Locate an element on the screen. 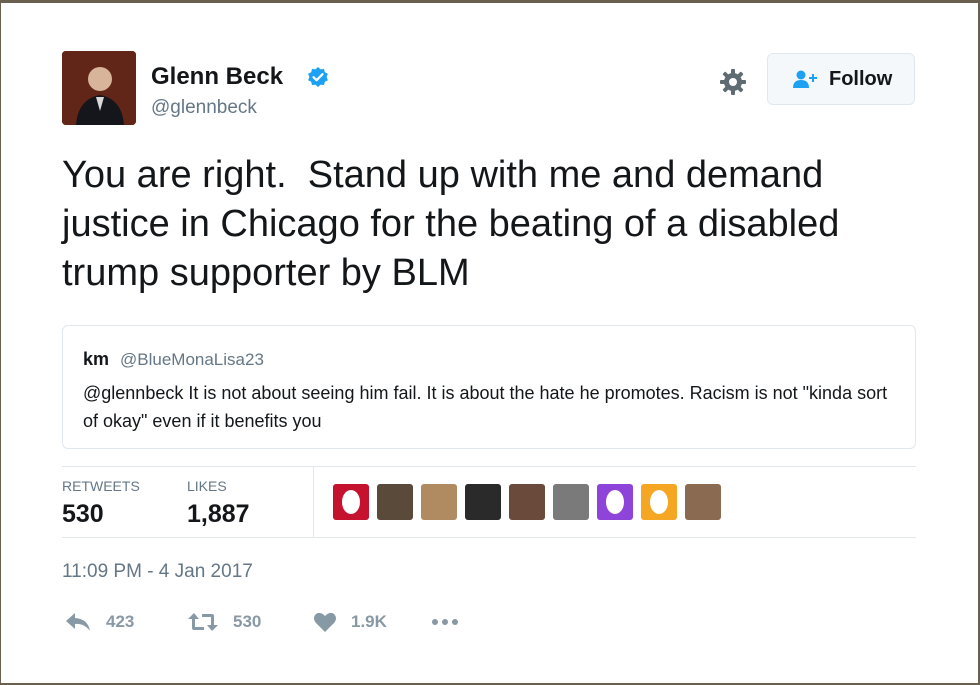  tweet-timestamp: 11:09 PM - 4 Jan 2017 is located at coordinates (157, 572).